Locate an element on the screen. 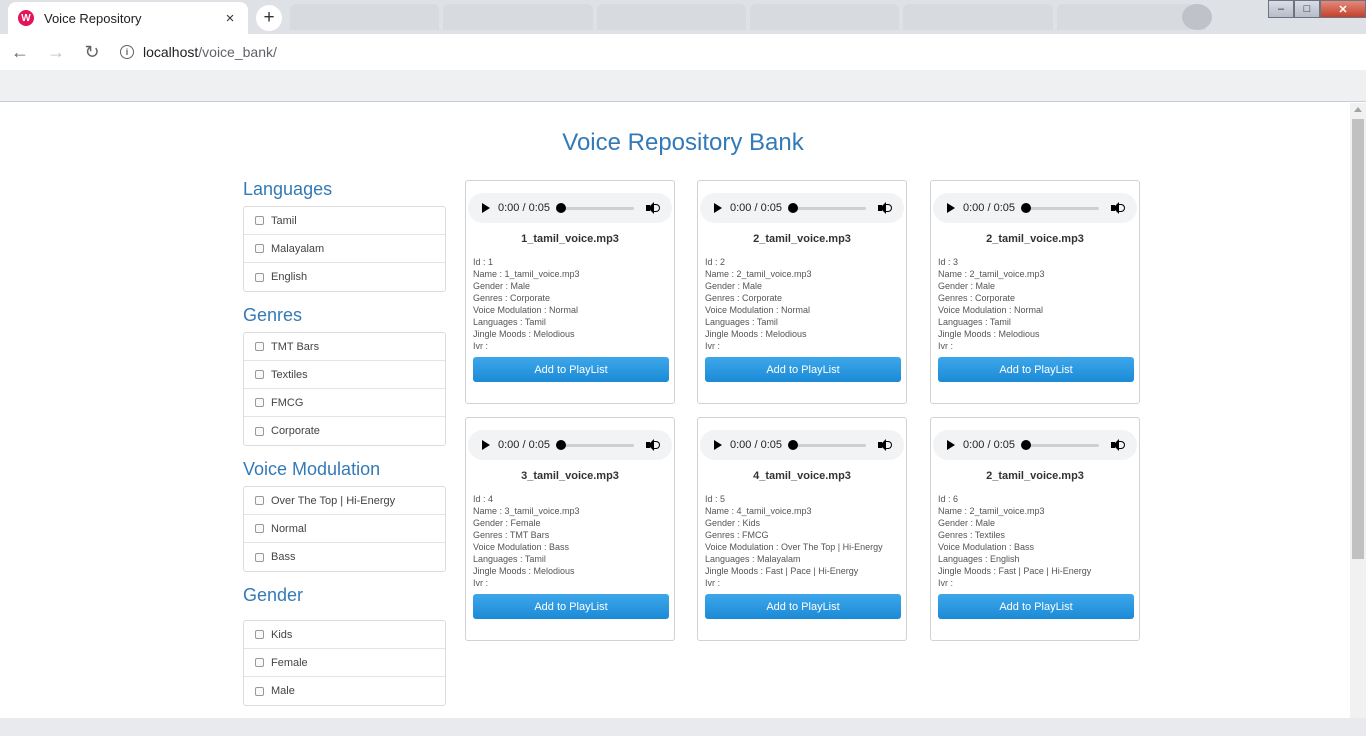  meta-voice-modulation: Voice Modulation : Bass is located at coordinates (521, 547).